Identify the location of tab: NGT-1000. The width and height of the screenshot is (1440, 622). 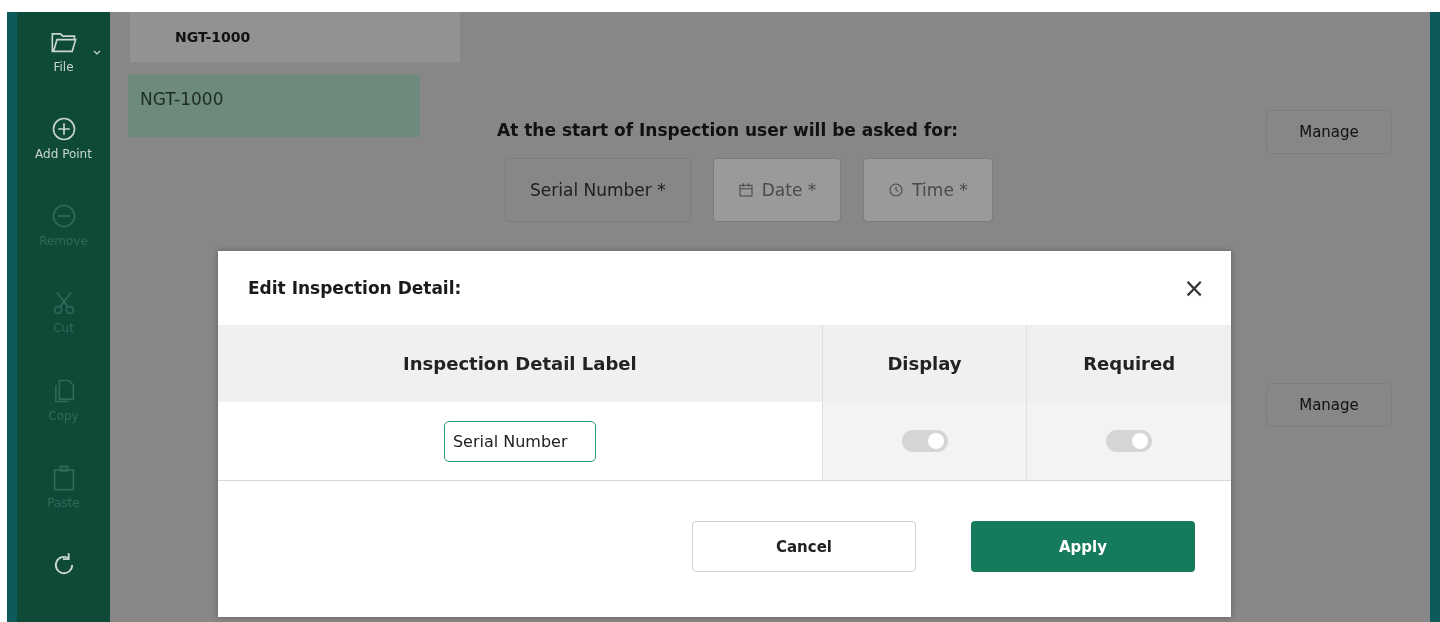
(295, 37).